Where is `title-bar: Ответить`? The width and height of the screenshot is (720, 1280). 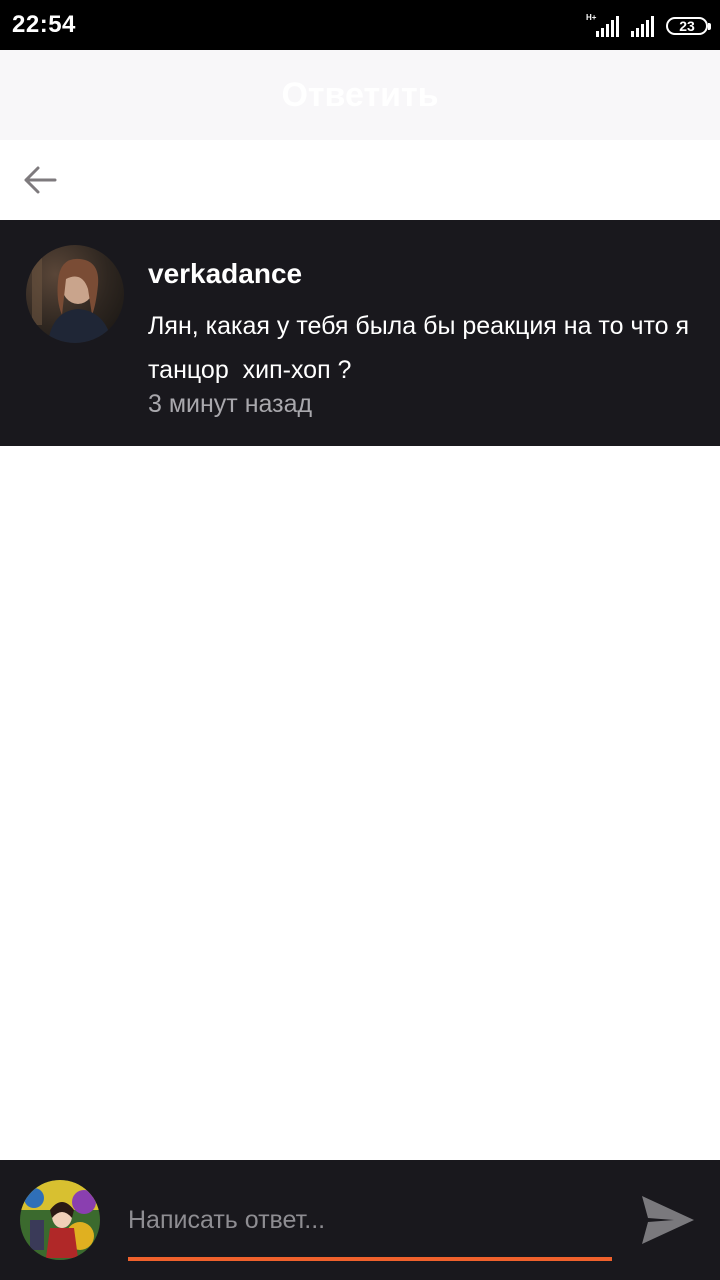
title-bar: Ответить is located at coordinates (360, 95).